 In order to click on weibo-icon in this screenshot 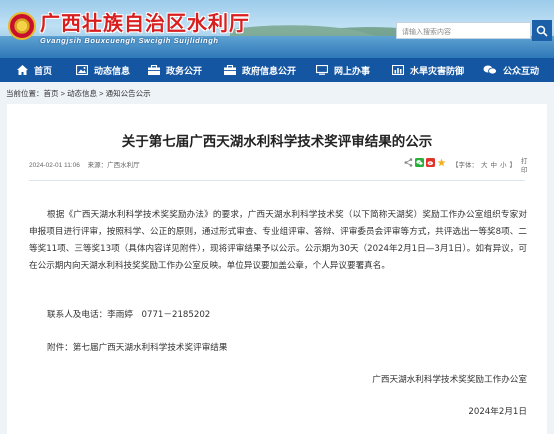, I will do `click(430, 162)`.